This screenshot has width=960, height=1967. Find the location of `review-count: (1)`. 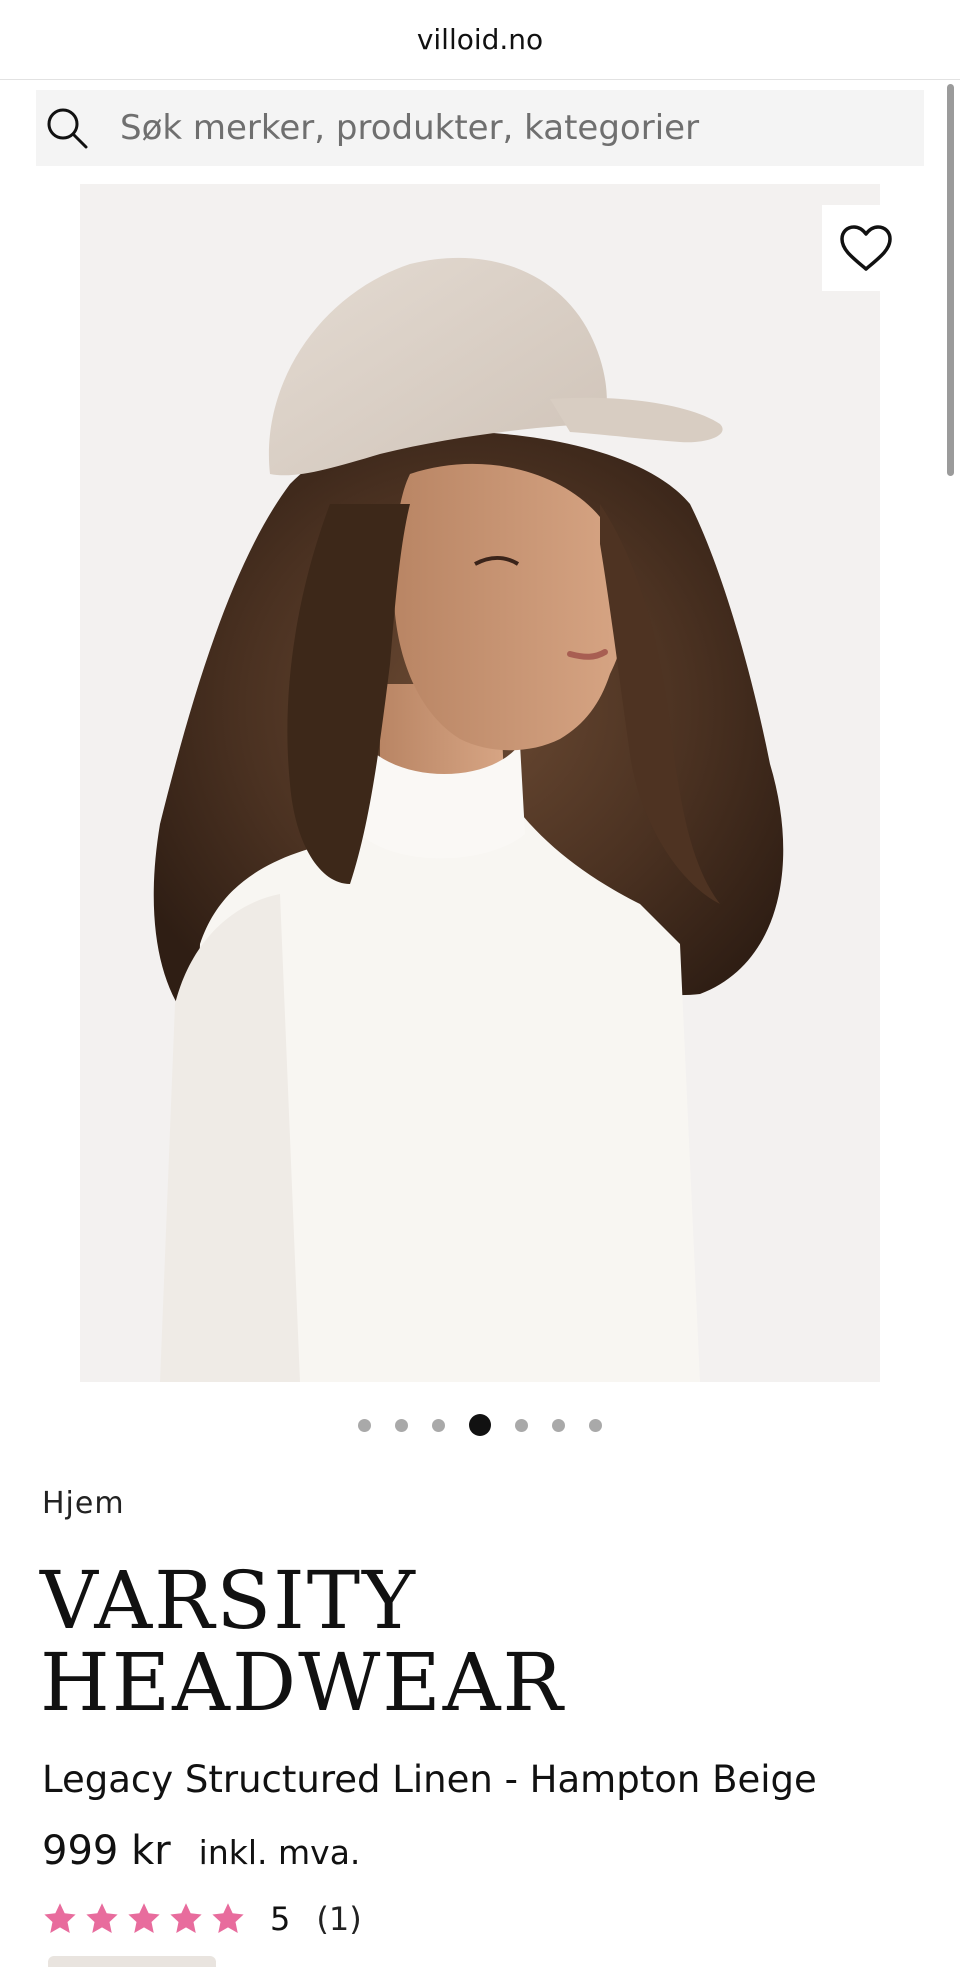

review-count: (1) is located at coordinates (338, 1919).